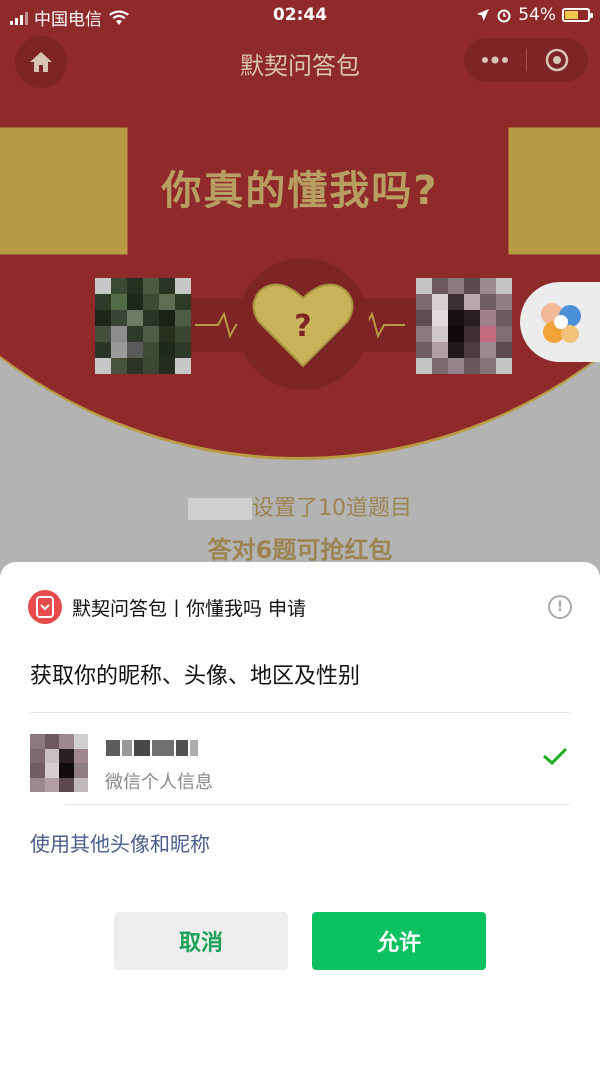 This screenshot has width=600, height=1066. I want to click on color-balls-icon, so click(561, 323).